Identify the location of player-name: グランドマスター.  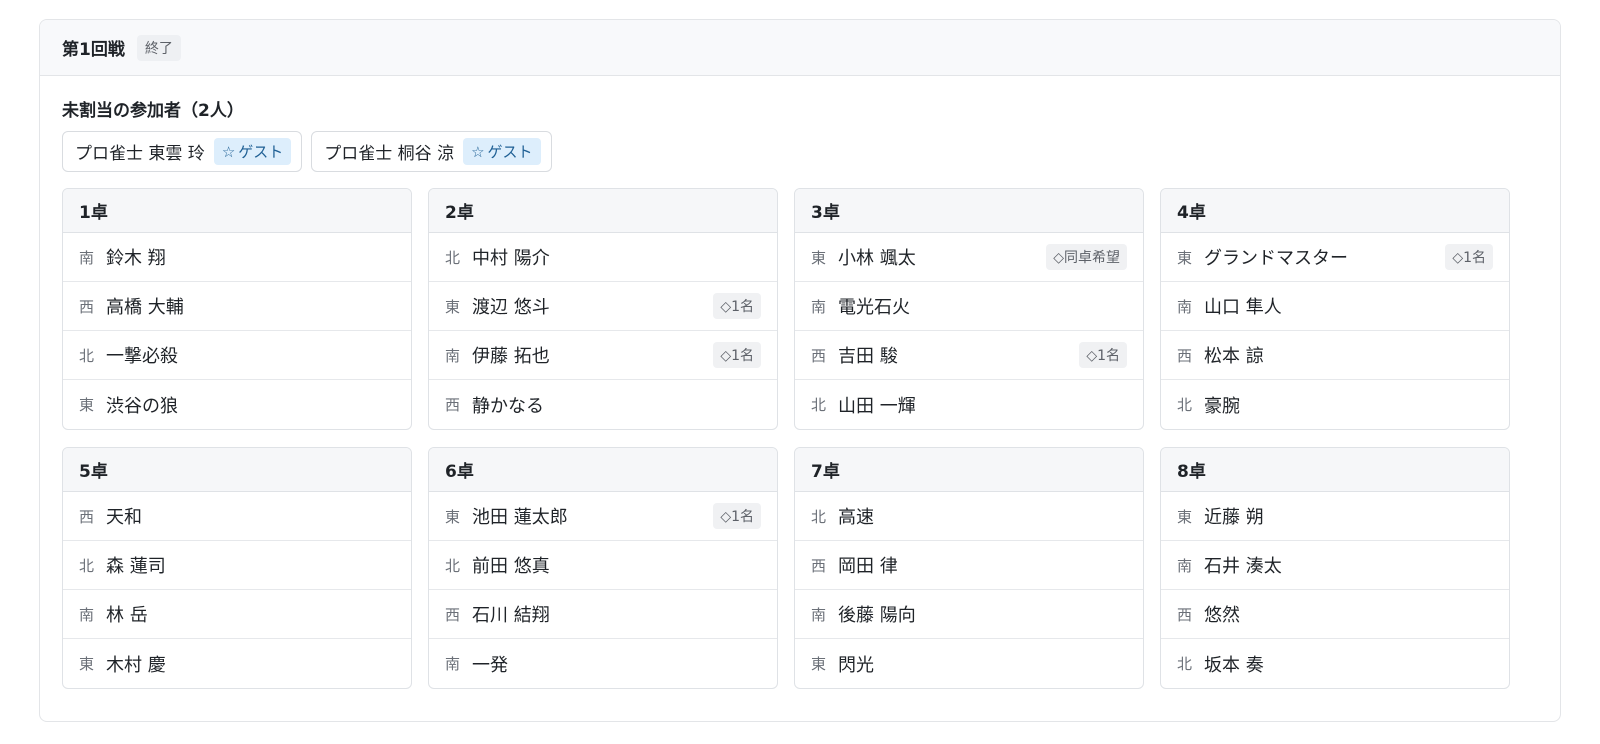
(1276, 258).